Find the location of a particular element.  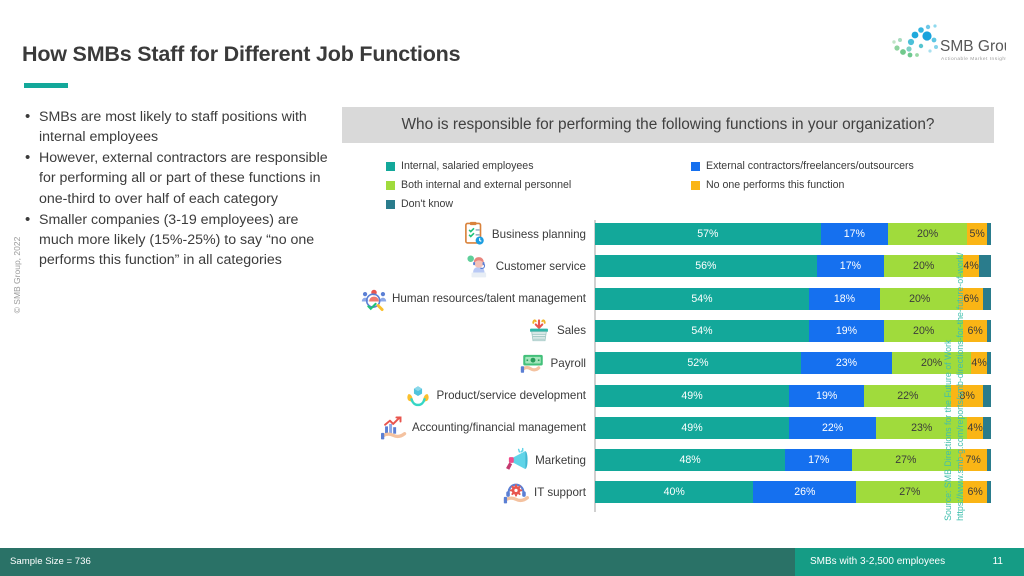

bar-segment-value: 7% is located at coordinates (973, 460).